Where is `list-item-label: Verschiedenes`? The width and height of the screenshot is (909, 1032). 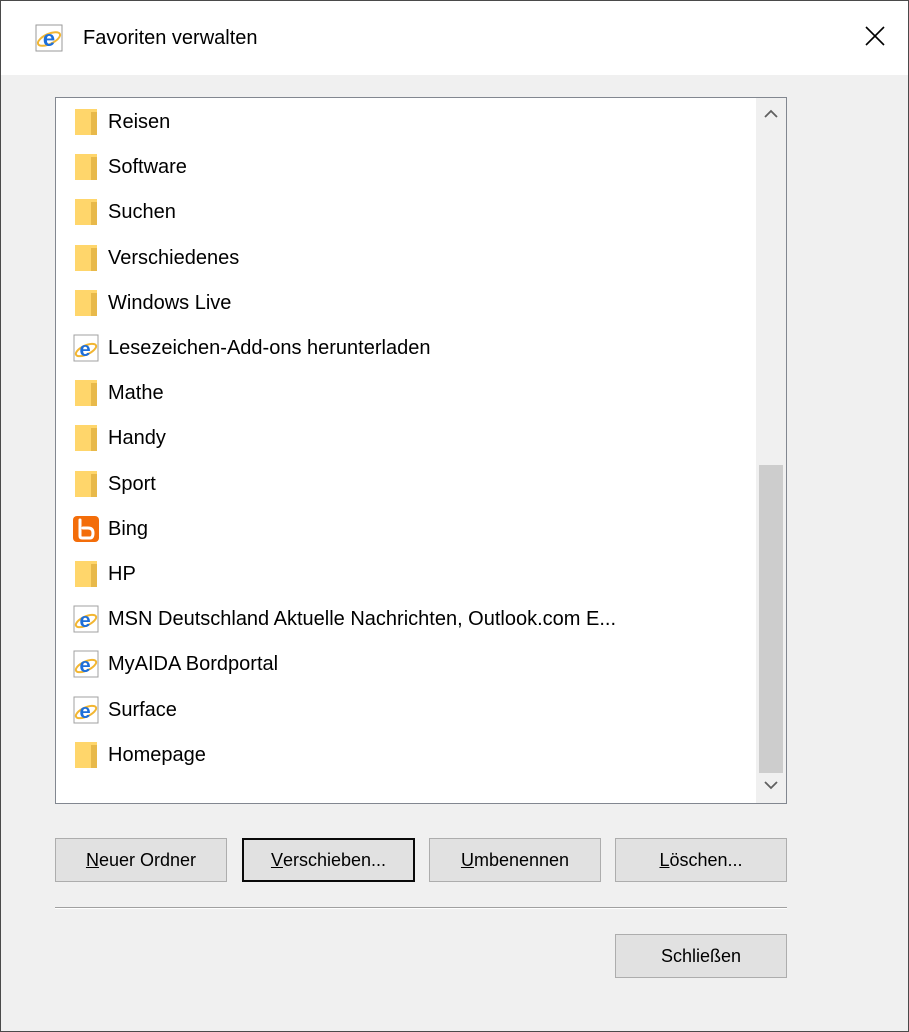 list-item-label: Verschiedenes is located at coordinates (174, 257).